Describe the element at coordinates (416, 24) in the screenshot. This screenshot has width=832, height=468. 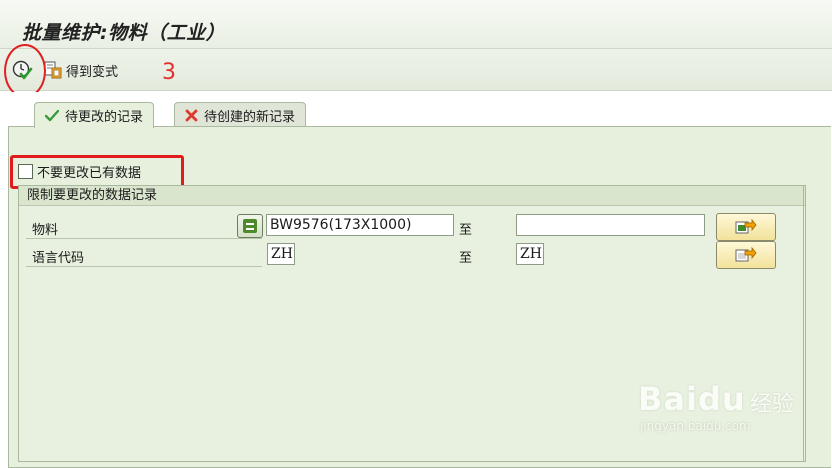
I see `title-bar: 批量维护:物料（工业）` at that location.